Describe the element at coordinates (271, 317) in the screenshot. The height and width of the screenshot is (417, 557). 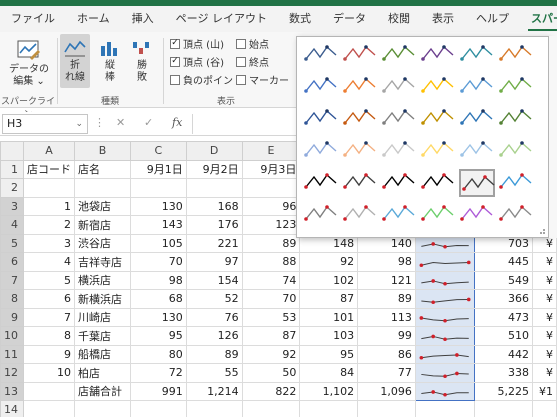
I see `cell-e: 53` at that location.